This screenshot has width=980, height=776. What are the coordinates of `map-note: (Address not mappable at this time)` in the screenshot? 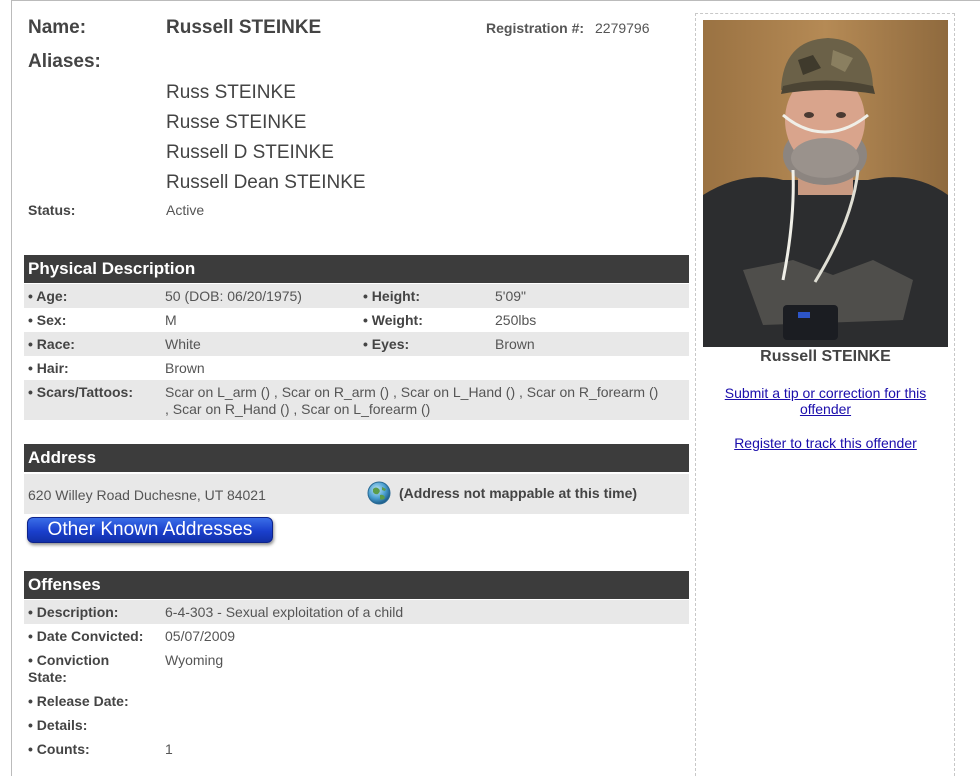 It's located at (518, 493).